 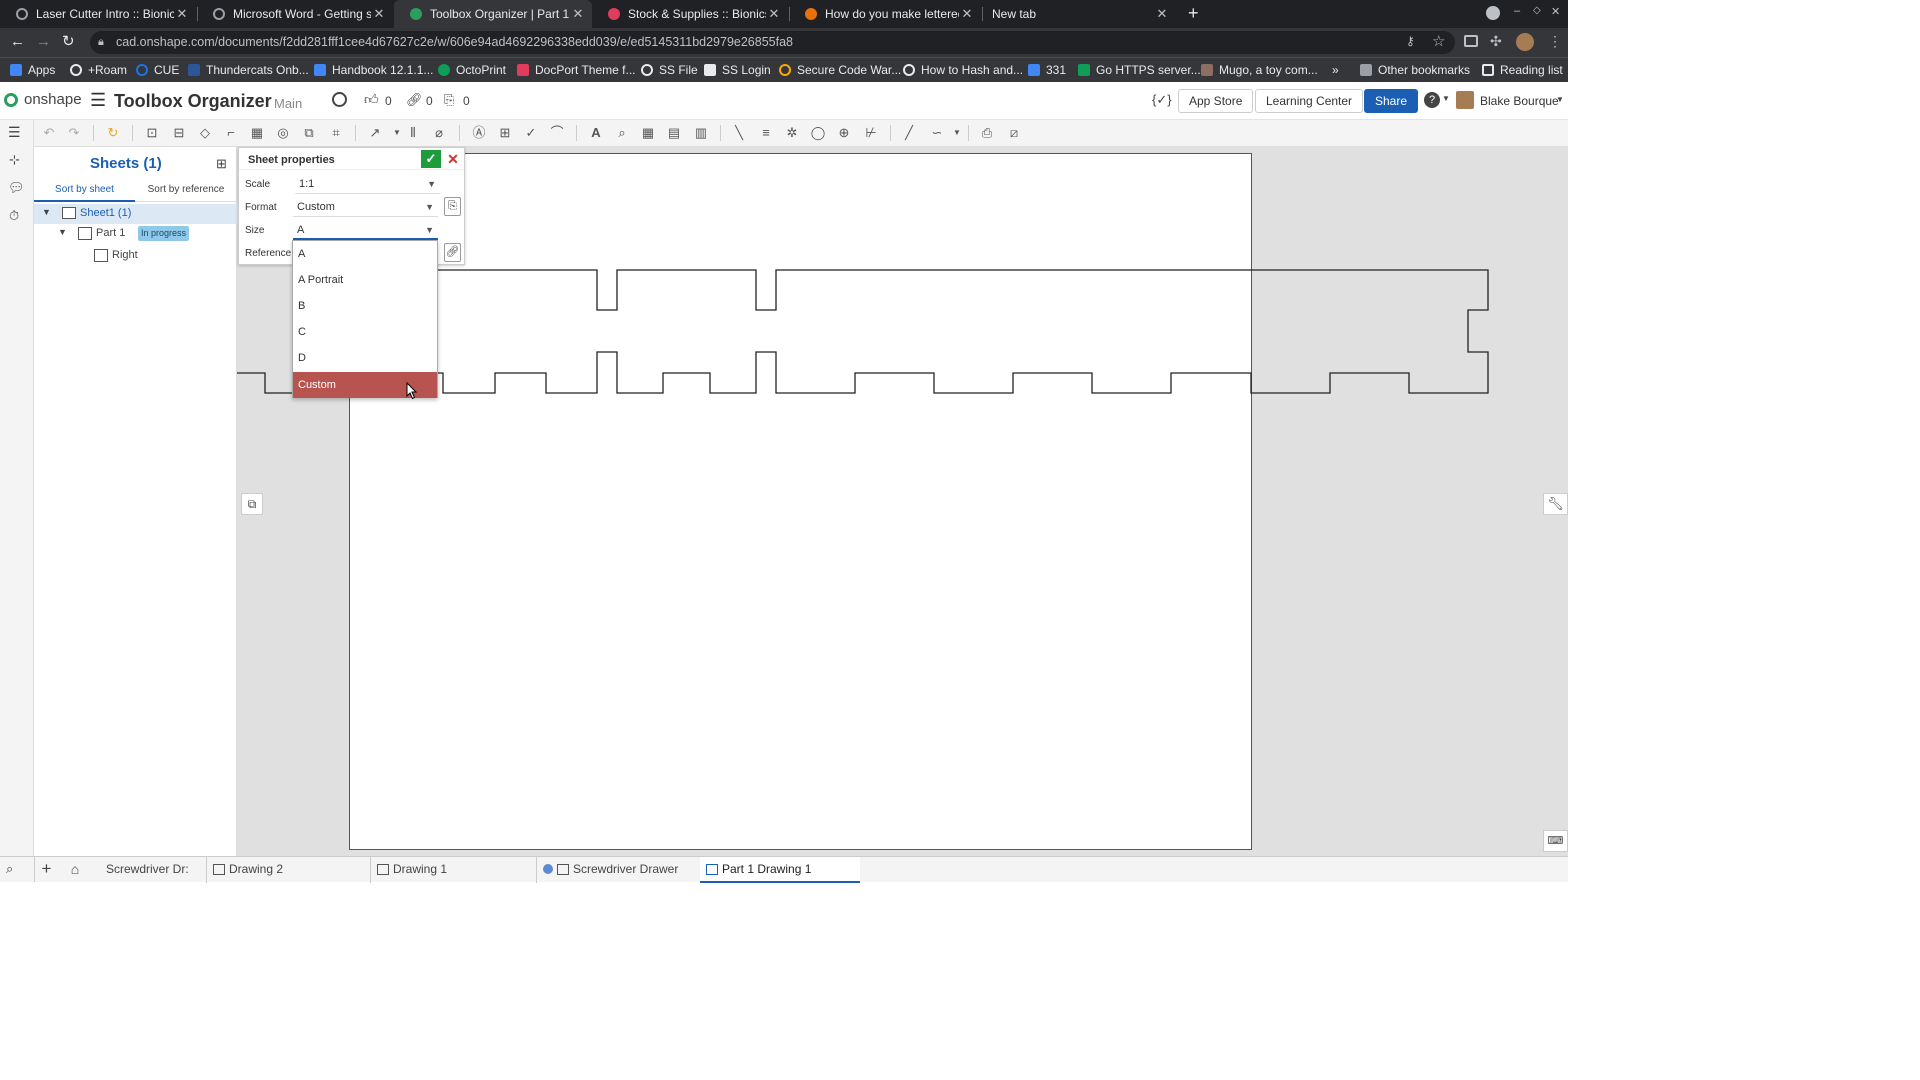 What do you see at coordinates (186, 191) in the screenshot?
I see `tab-sort-by-reference: Sort by reference` at bounding box center [186, 191].